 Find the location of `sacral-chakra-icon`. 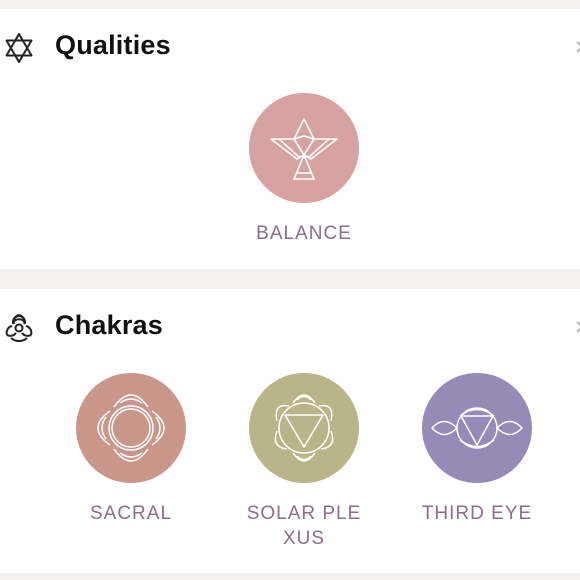

sacral-chakra-icon is located at coordinates (131, 428).